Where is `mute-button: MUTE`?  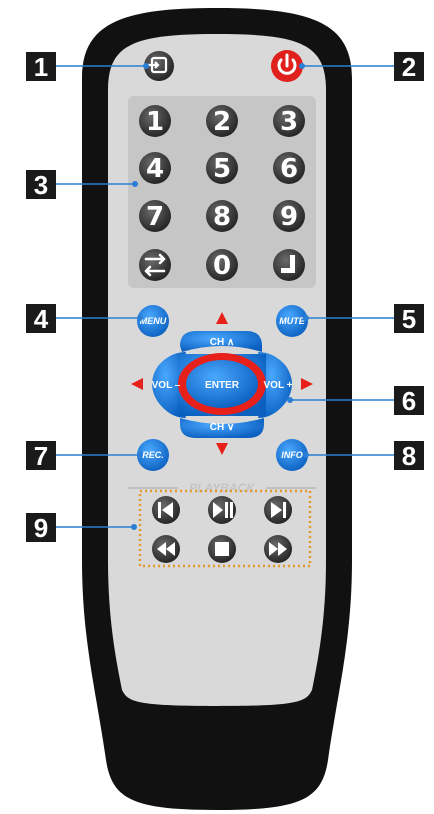
mute-button: MUTE is located at coordinates (292, 321).